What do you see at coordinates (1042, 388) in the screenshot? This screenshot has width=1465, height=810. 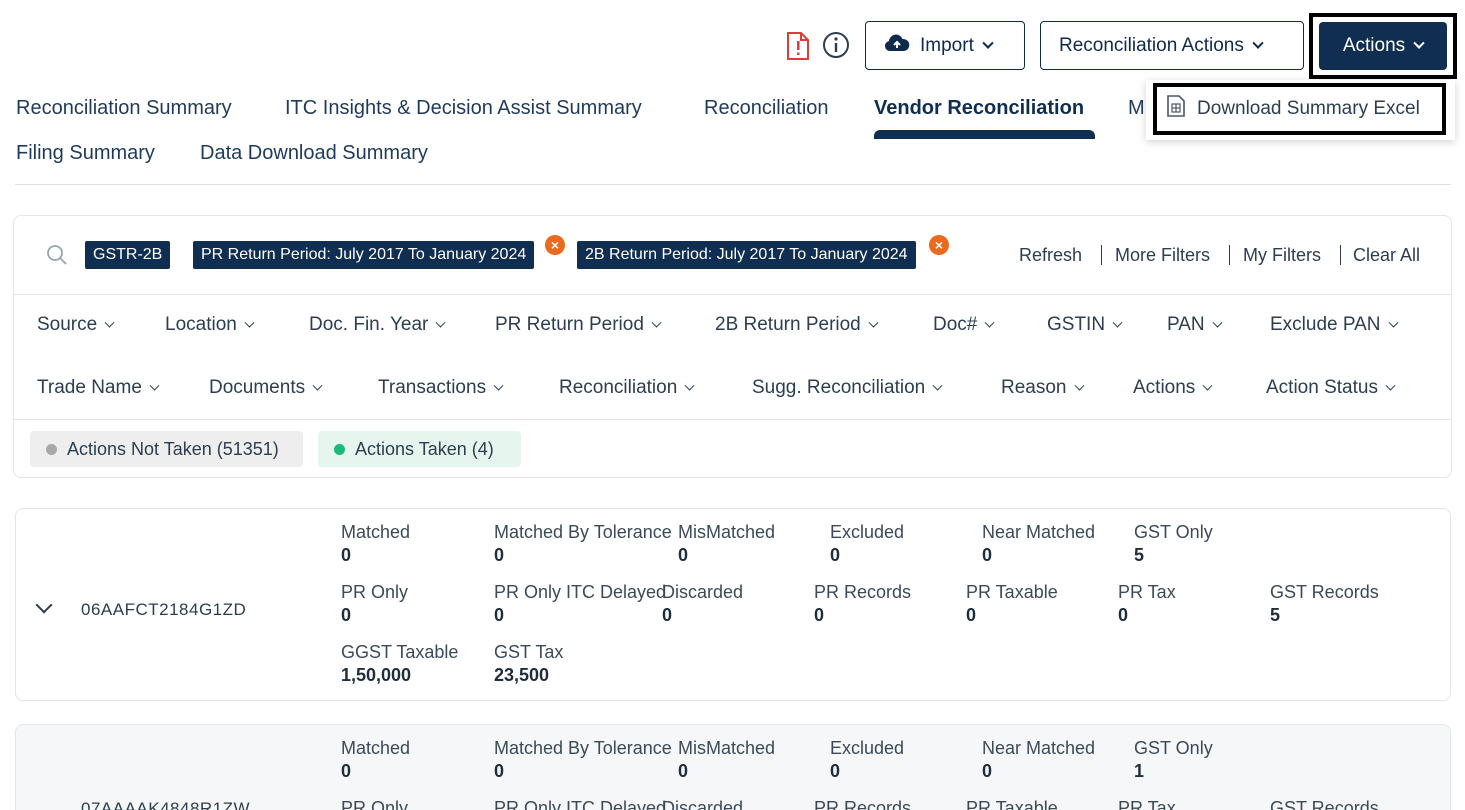 I see `filter-reason: Reason` at bounding box center [1042, 388].